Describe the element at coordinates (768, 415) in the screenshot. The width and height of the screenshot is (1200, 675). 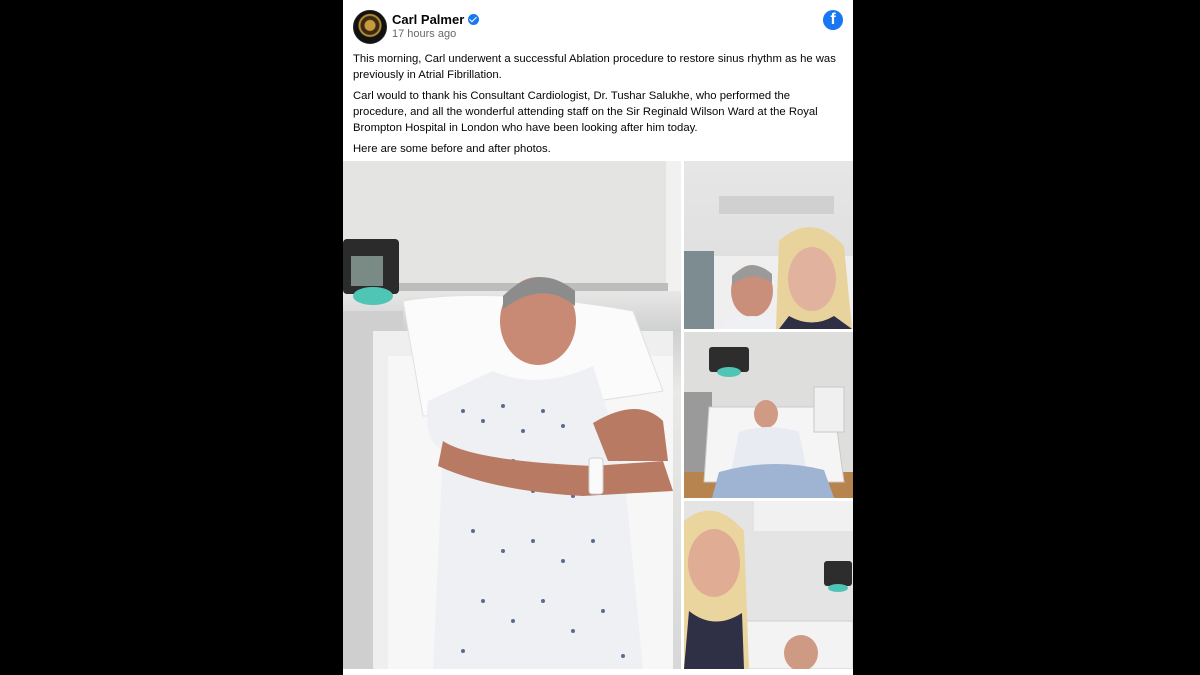
I see `ward-bed-photo` at that location.